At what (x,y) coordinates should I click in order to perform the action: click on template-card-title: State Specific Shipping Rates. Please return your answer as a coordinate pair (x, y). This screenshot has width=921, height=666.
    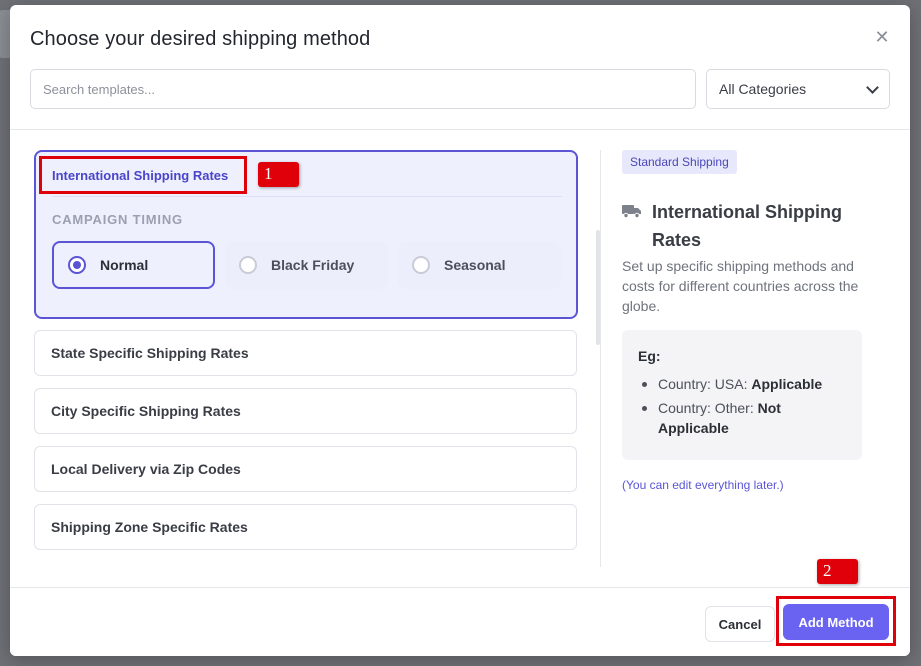
    Looking at the image, I should click on (150, 353).